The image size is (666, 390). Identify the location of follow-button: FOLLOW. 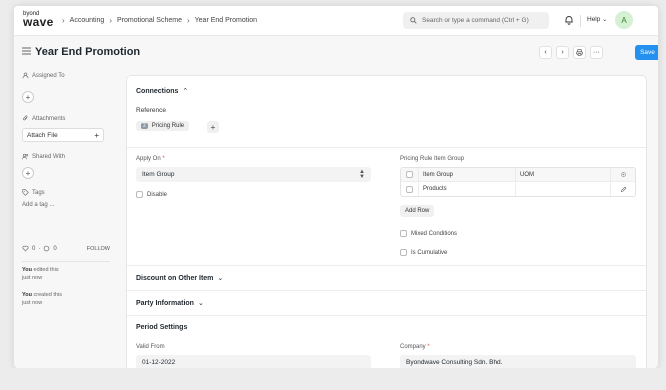
(98, 249).